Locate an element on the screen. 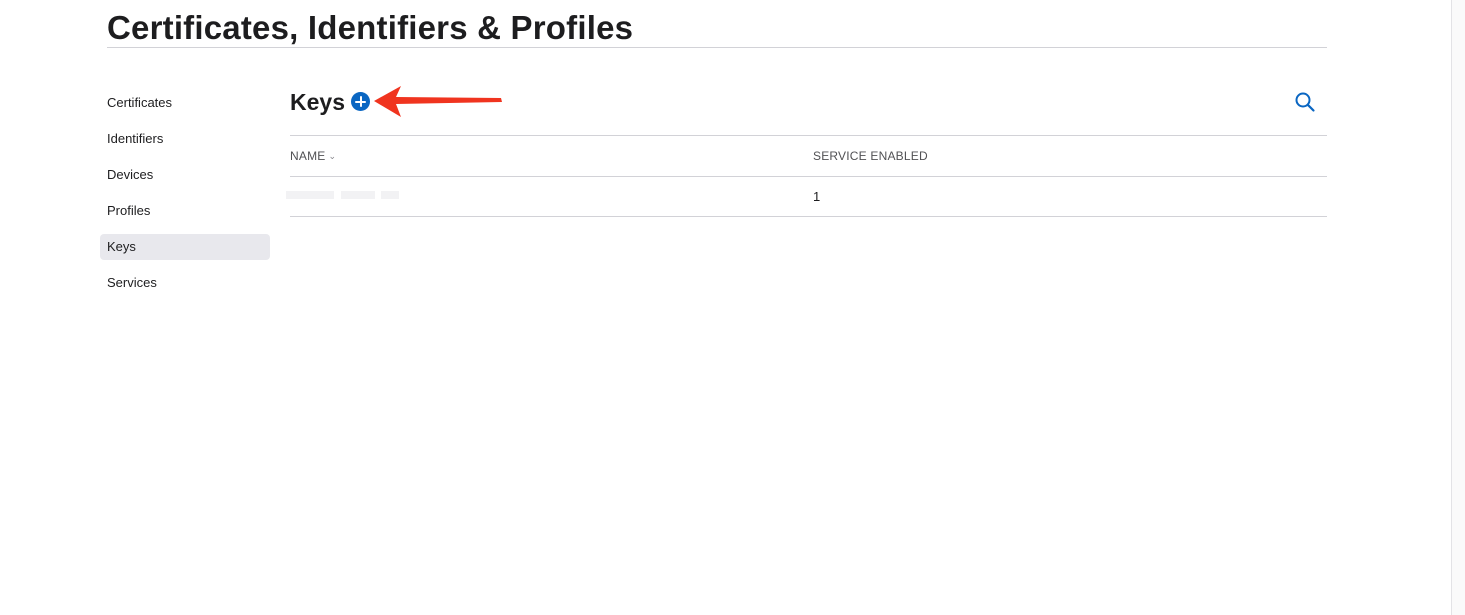 The height and width of the screenshot is (615, 1465). sidebar-item-services: Services is located at coordinates (185, 283).